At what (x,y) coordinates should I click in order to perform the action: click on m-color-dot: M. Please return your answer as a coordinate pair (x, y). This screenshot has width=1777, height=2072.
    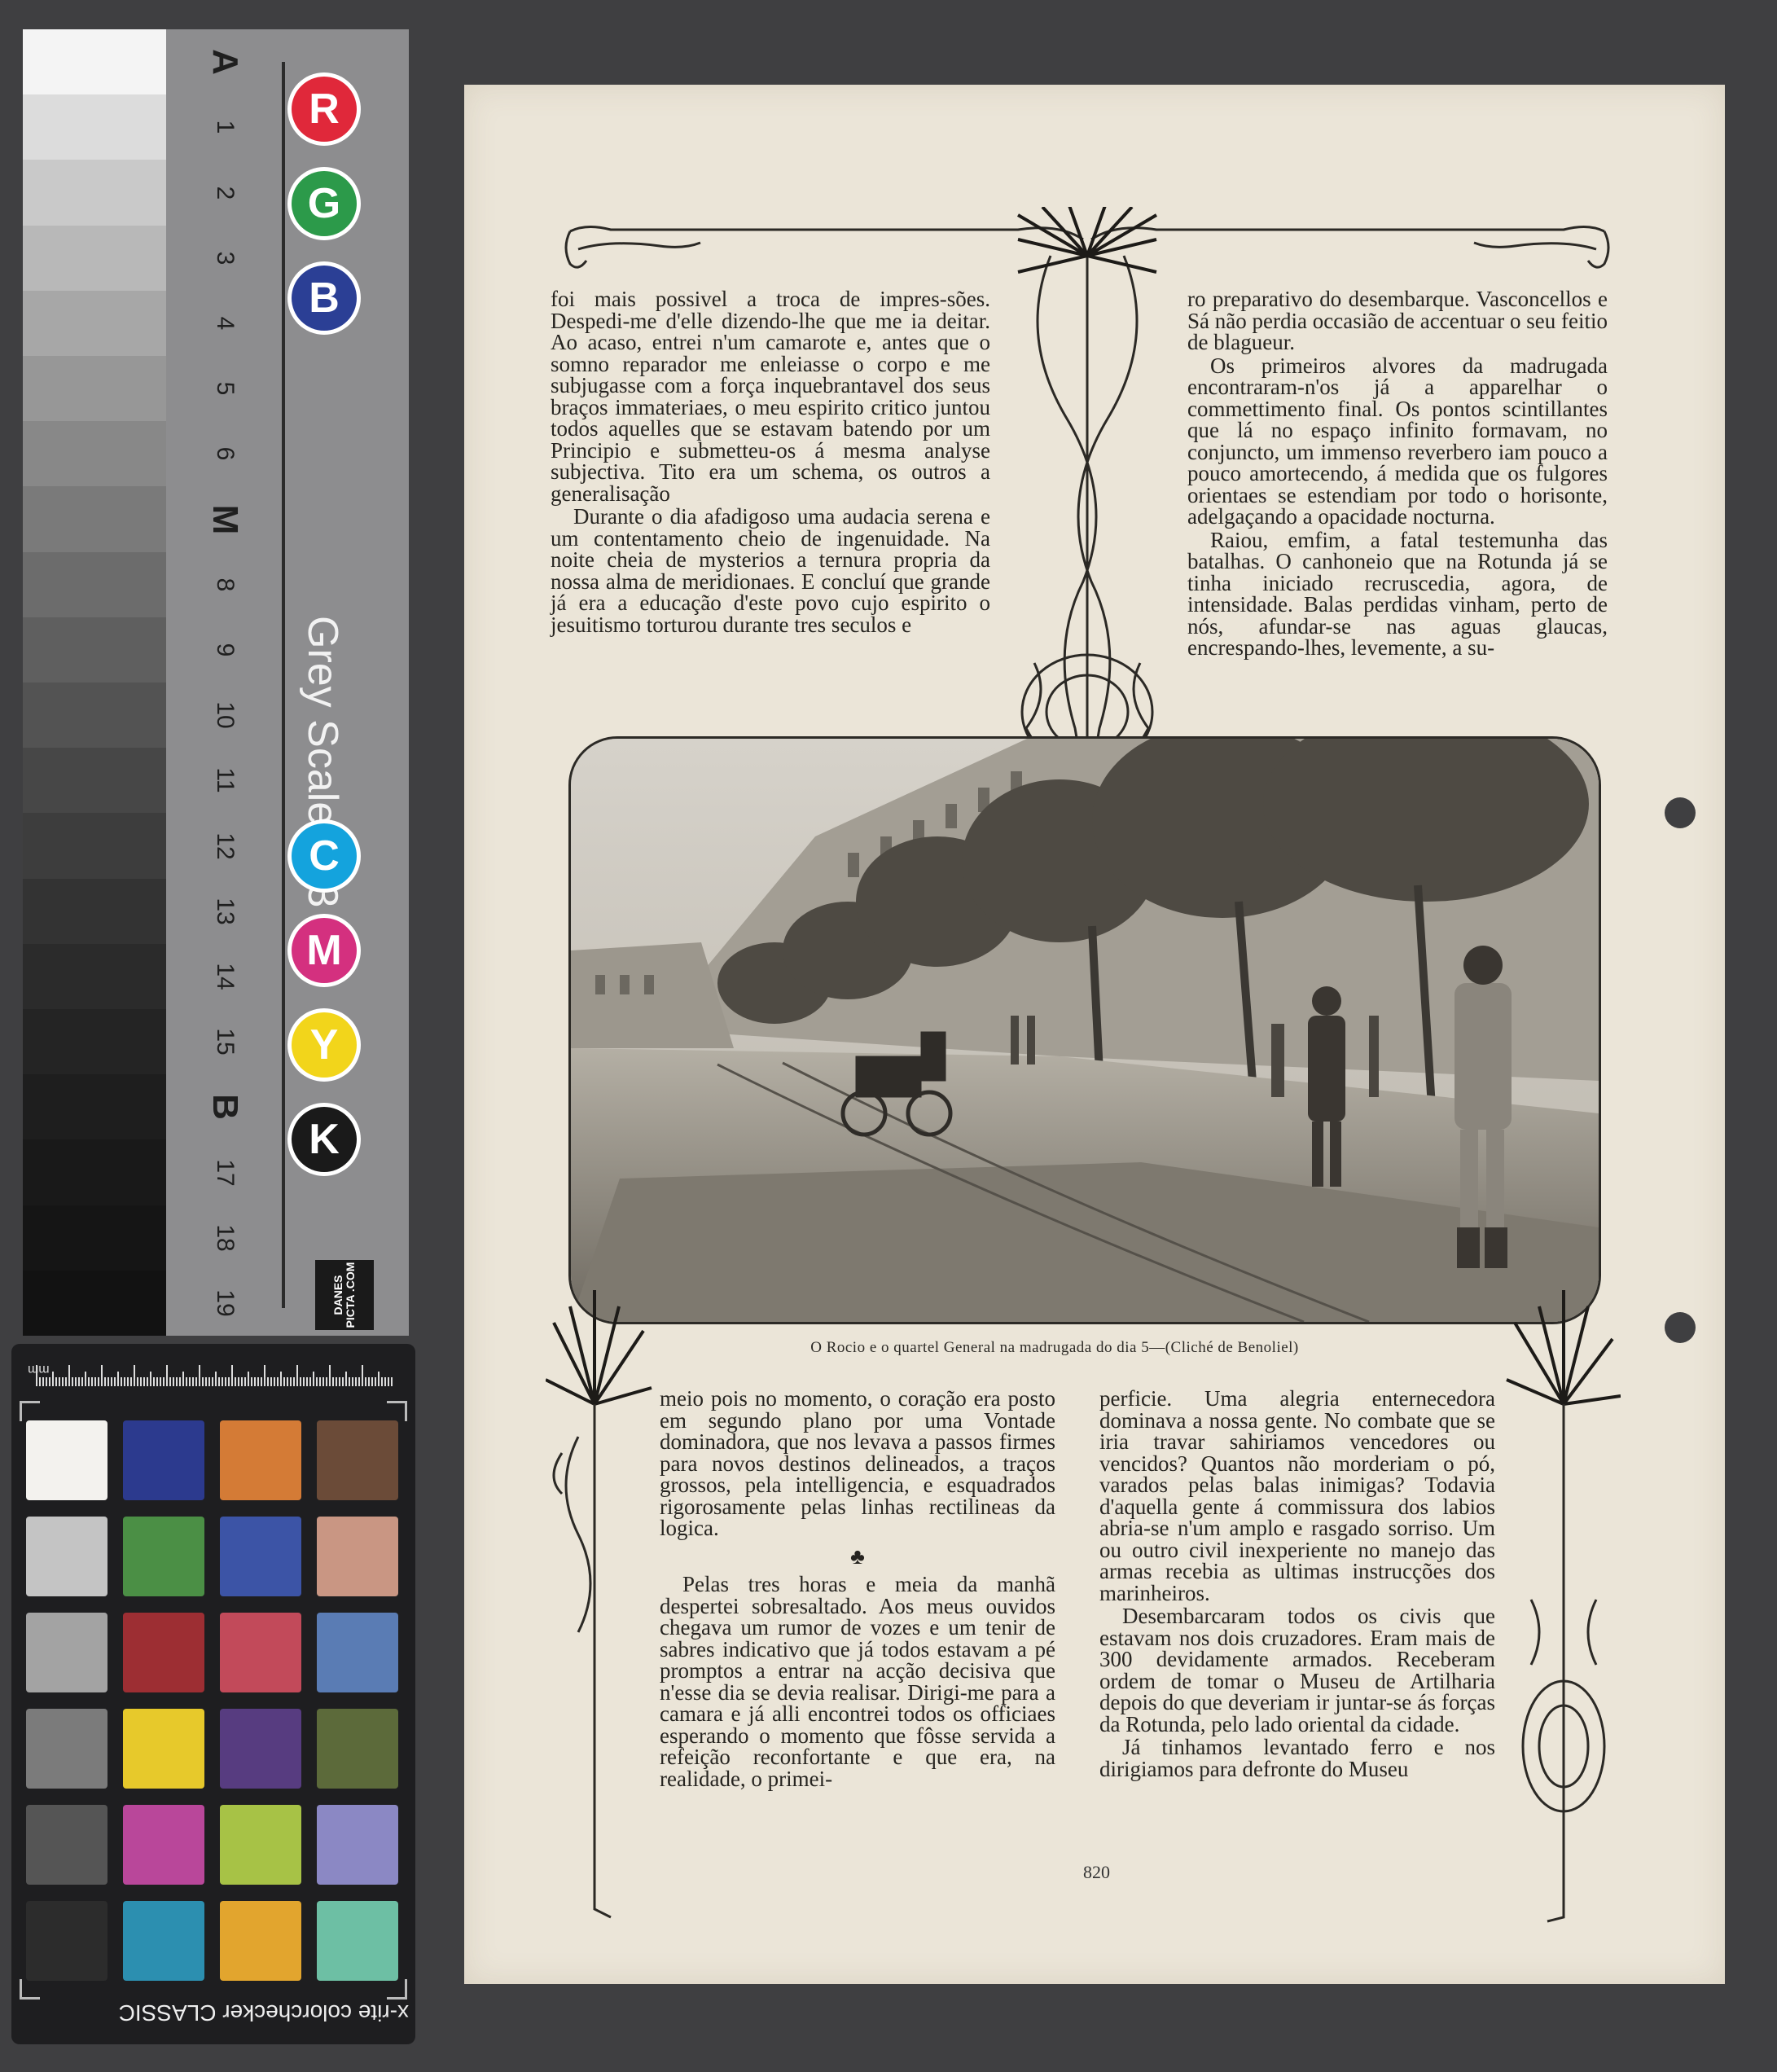
    Looking at the image, I should click on (325, 950).